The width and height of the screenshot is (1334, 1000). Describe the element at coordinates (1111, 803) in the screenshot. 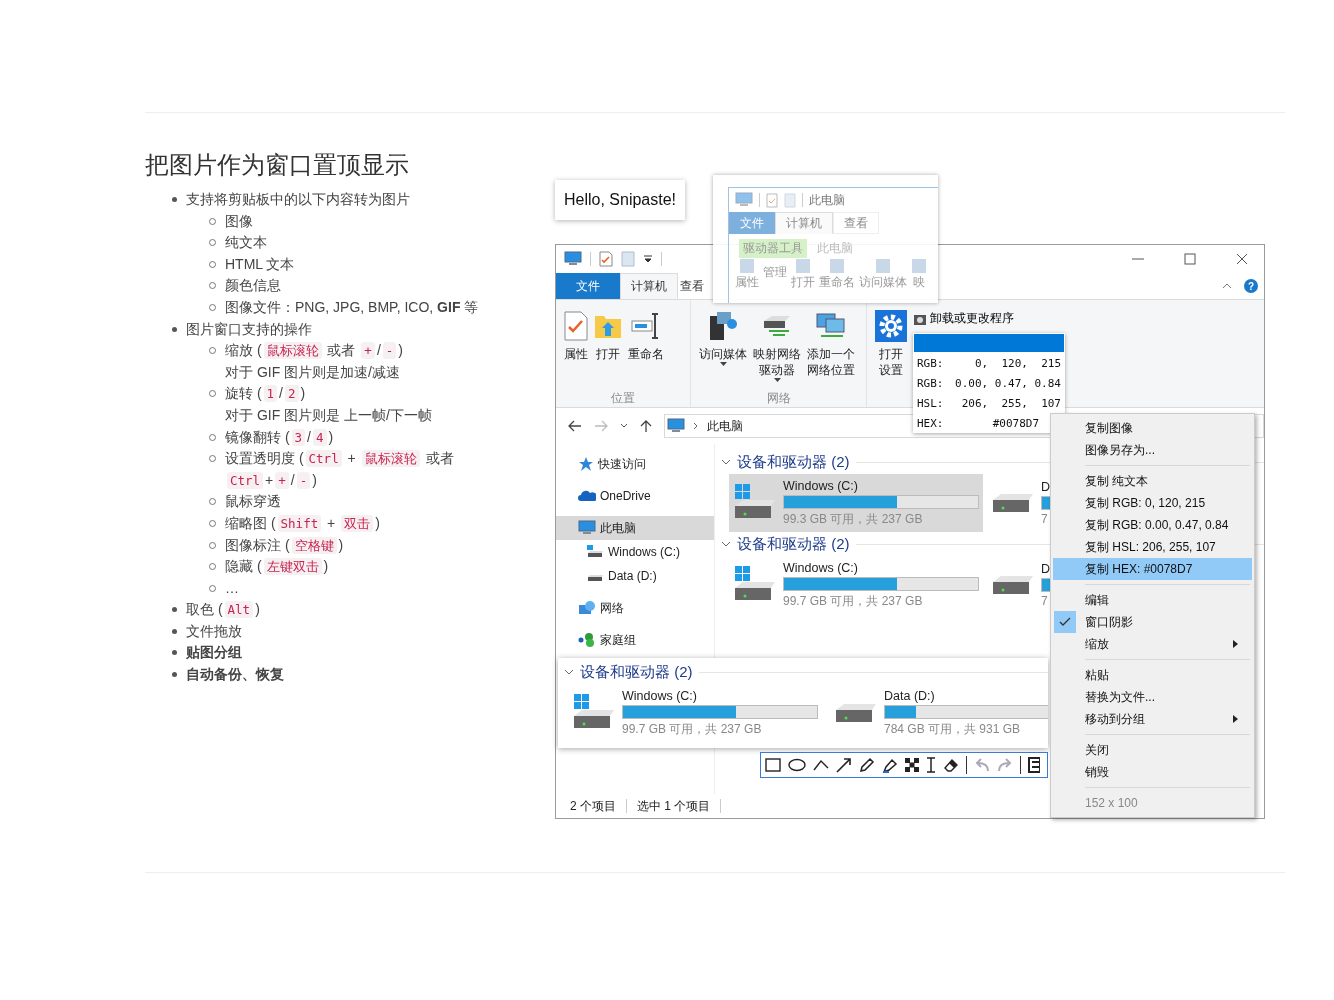

I see `image-size: 152 x 100` at that location.